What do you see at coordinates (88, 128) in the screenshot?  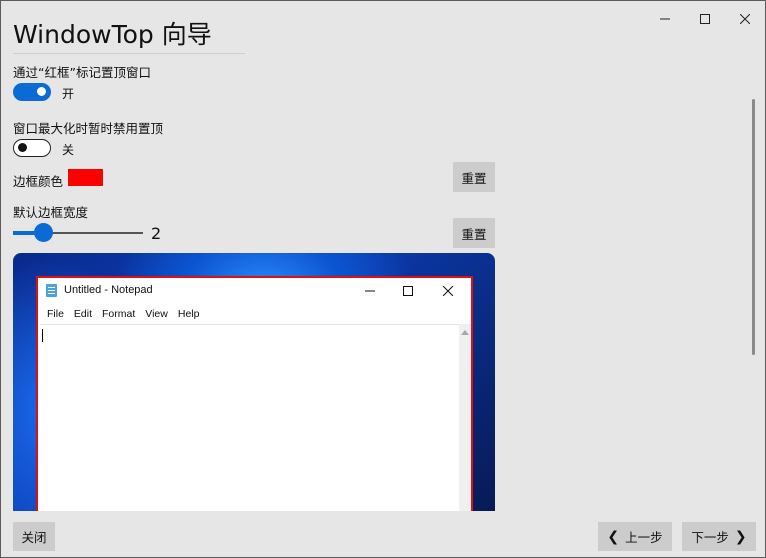 I see `disable-on-maximize-label: 窗口最大化时暂时禁用置顶` at bounding box center [88, 128].